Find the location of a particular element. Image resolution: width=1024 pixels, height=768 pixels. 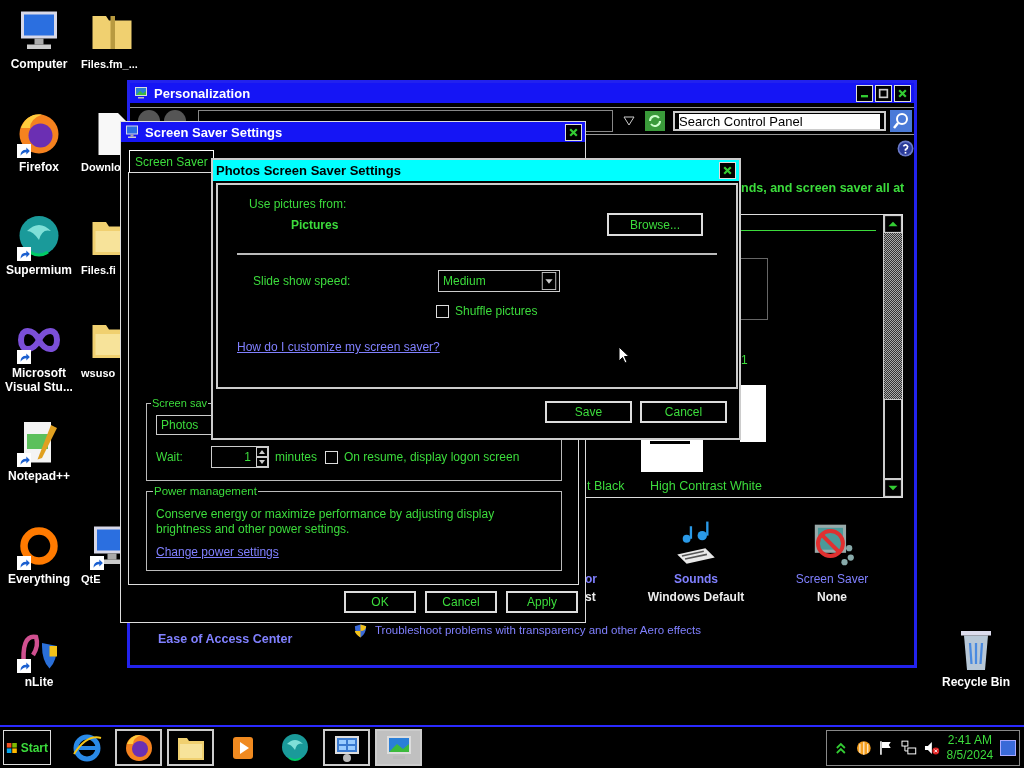

group-title: Screen sav is located at coordinates (180, 403).